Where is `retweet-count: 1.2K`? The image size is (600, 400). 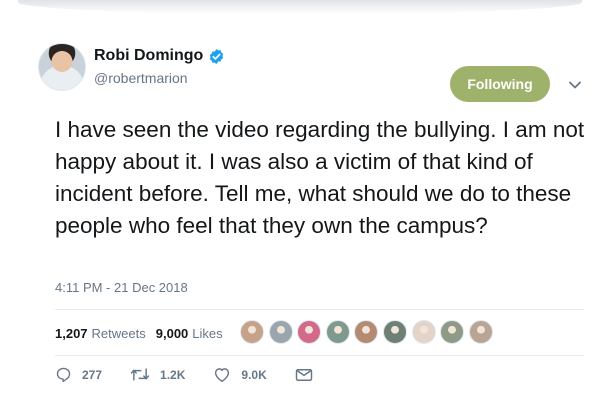 retweet-count: 1.2K is located at coordinates (173, 374).